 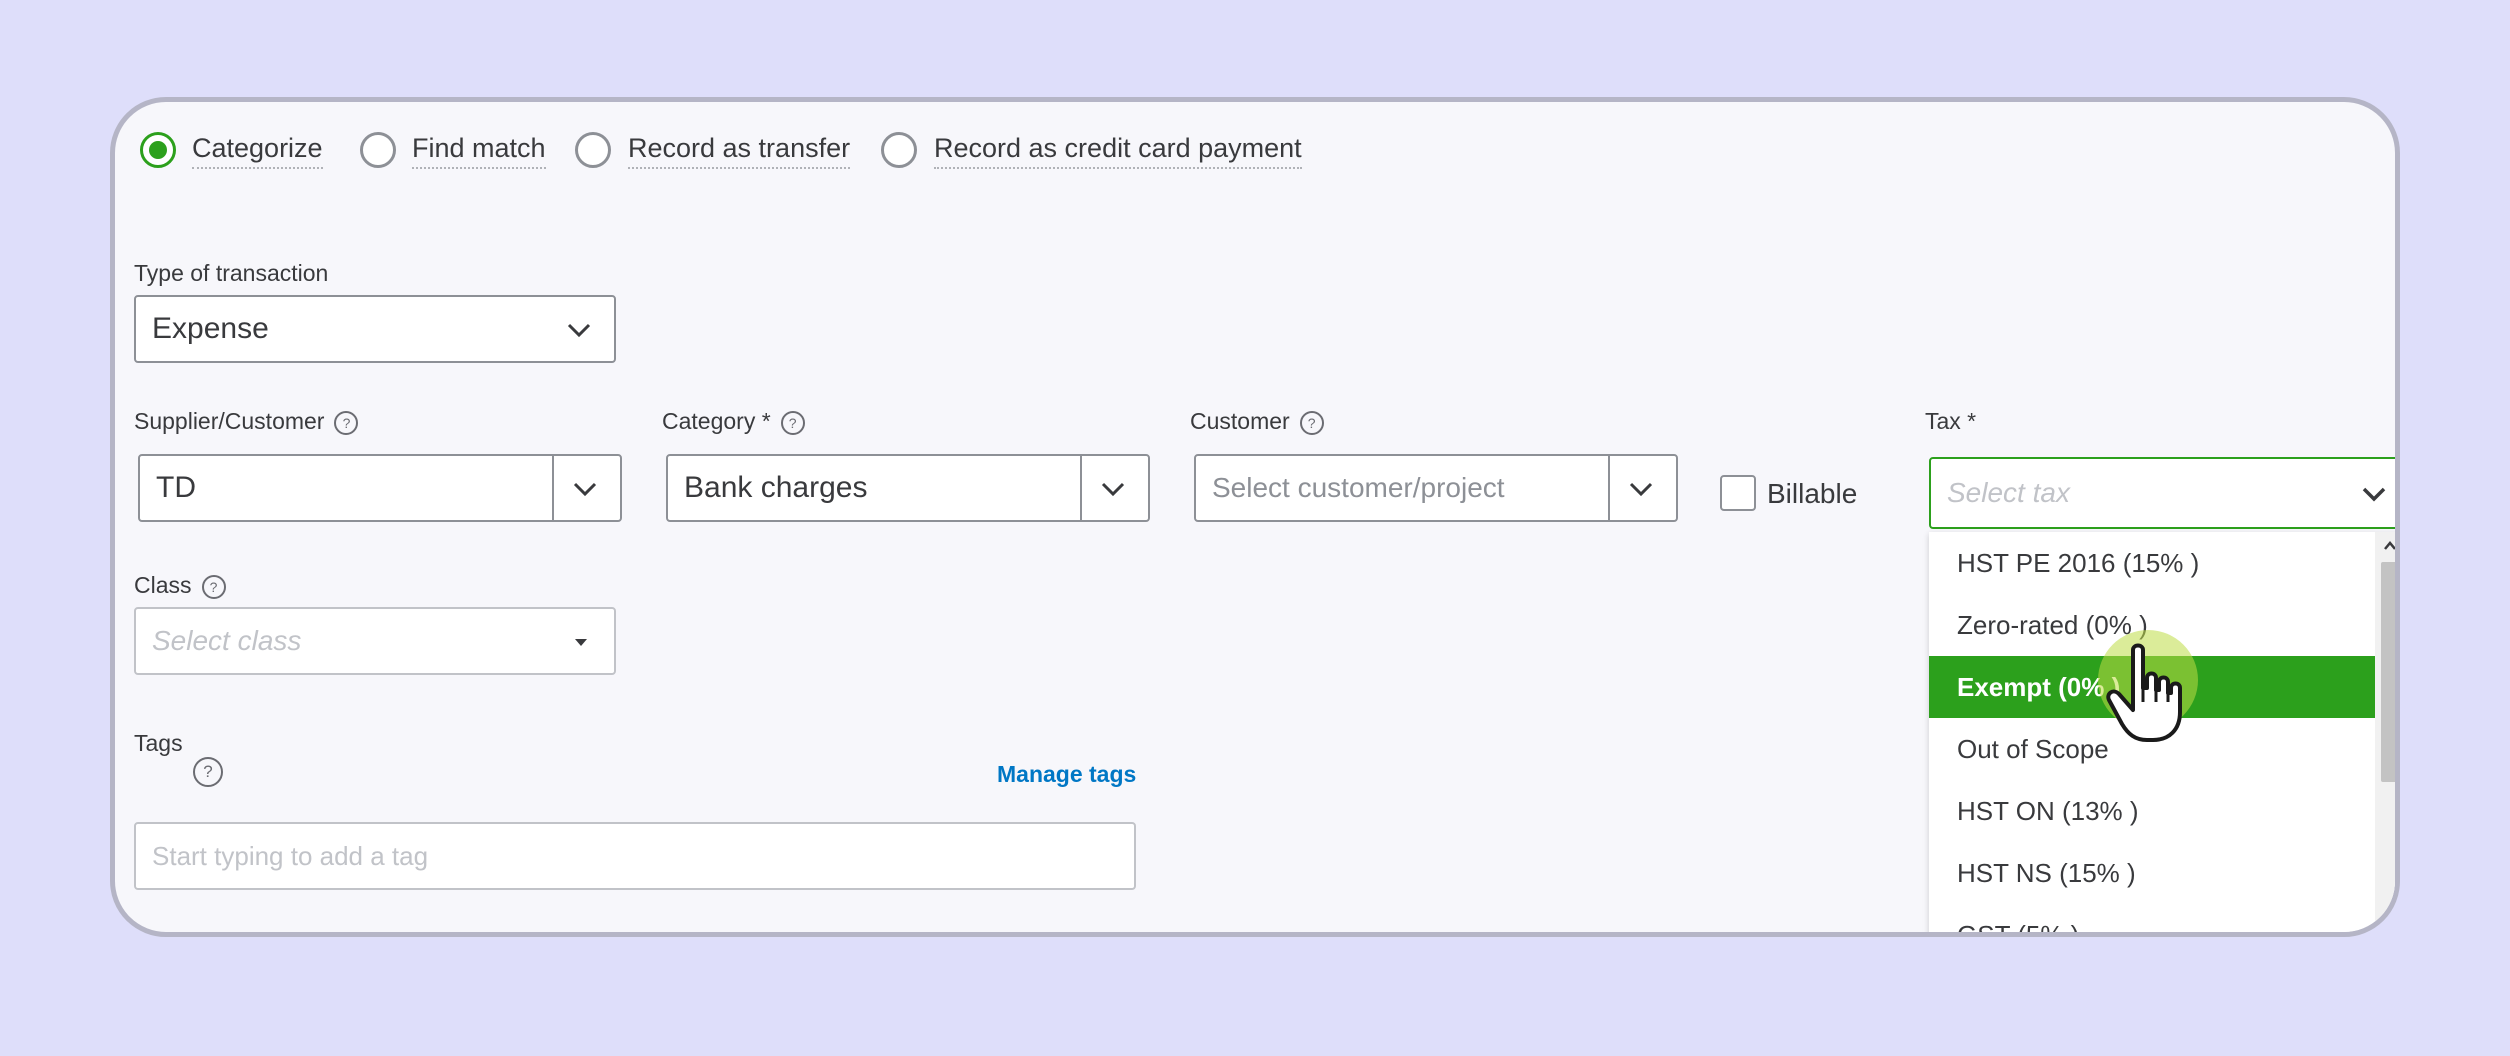 I want to click on scrollbar-thumb, so click(x=2388, y=672).